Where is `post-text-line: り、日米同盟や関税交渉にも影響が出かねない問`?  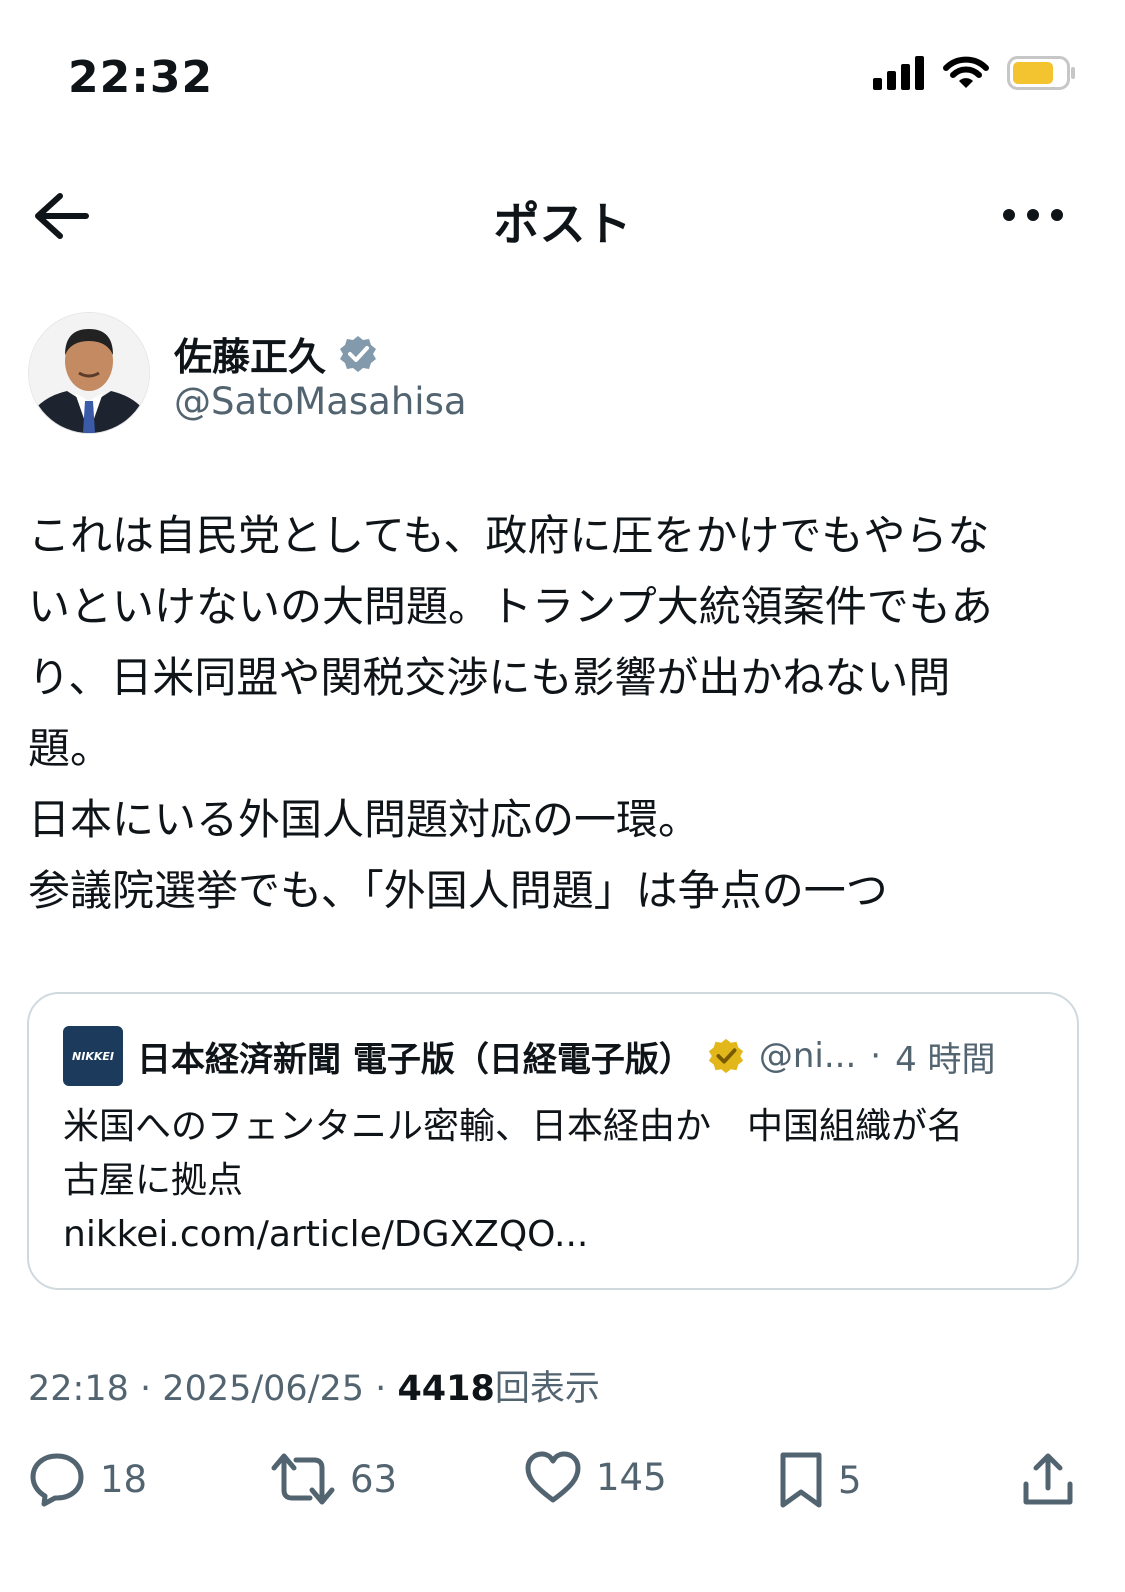 post-text-line: り、日米同盟や関税交渉にも影響が出かねない問 is located at coordinates (489, 677).